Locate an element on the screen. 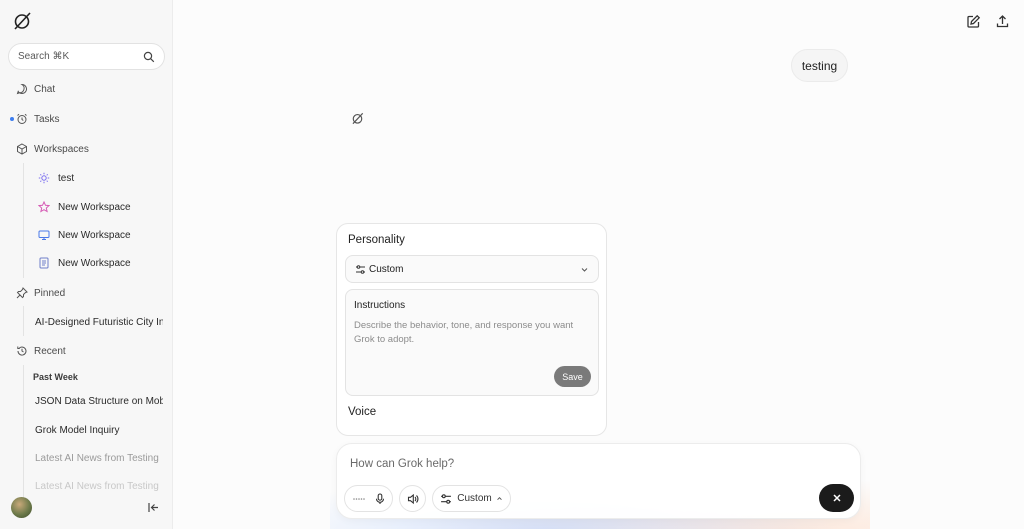  recent-chat-label: Grok Model Inquiry is located at coordinates (77, 430).